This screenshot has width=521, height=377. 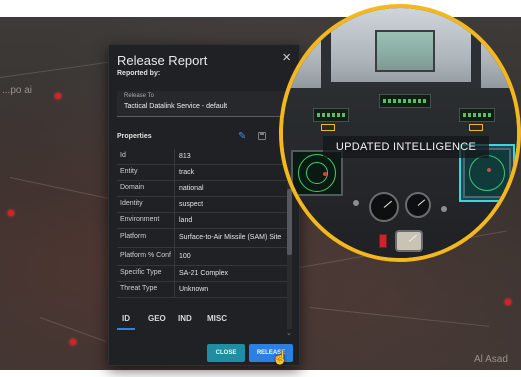 I want to click on map-place-label: ...po ai, so click(x=17, y=90).